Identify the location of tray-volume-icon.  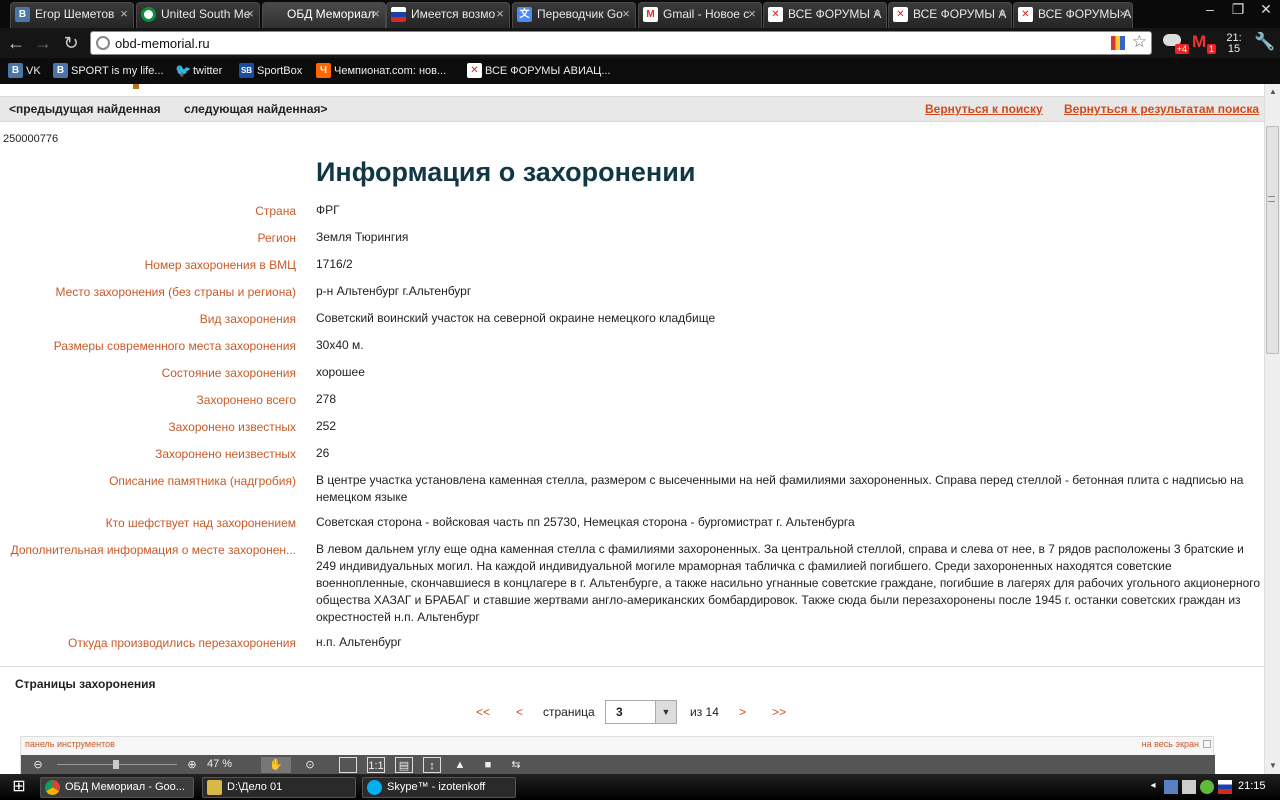
(1189, 787).